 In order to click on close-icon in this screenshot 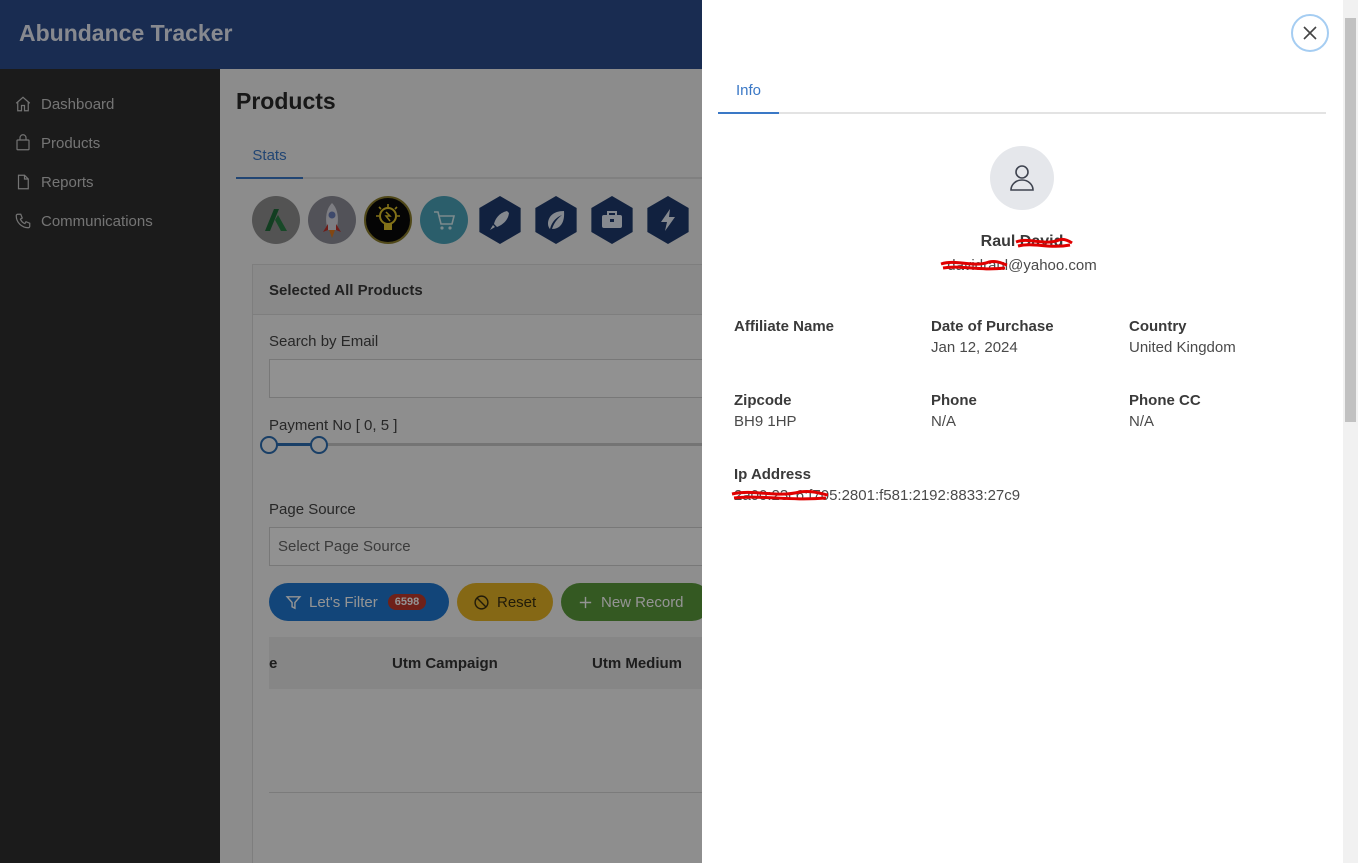, I will do `click(1310, 33)`.